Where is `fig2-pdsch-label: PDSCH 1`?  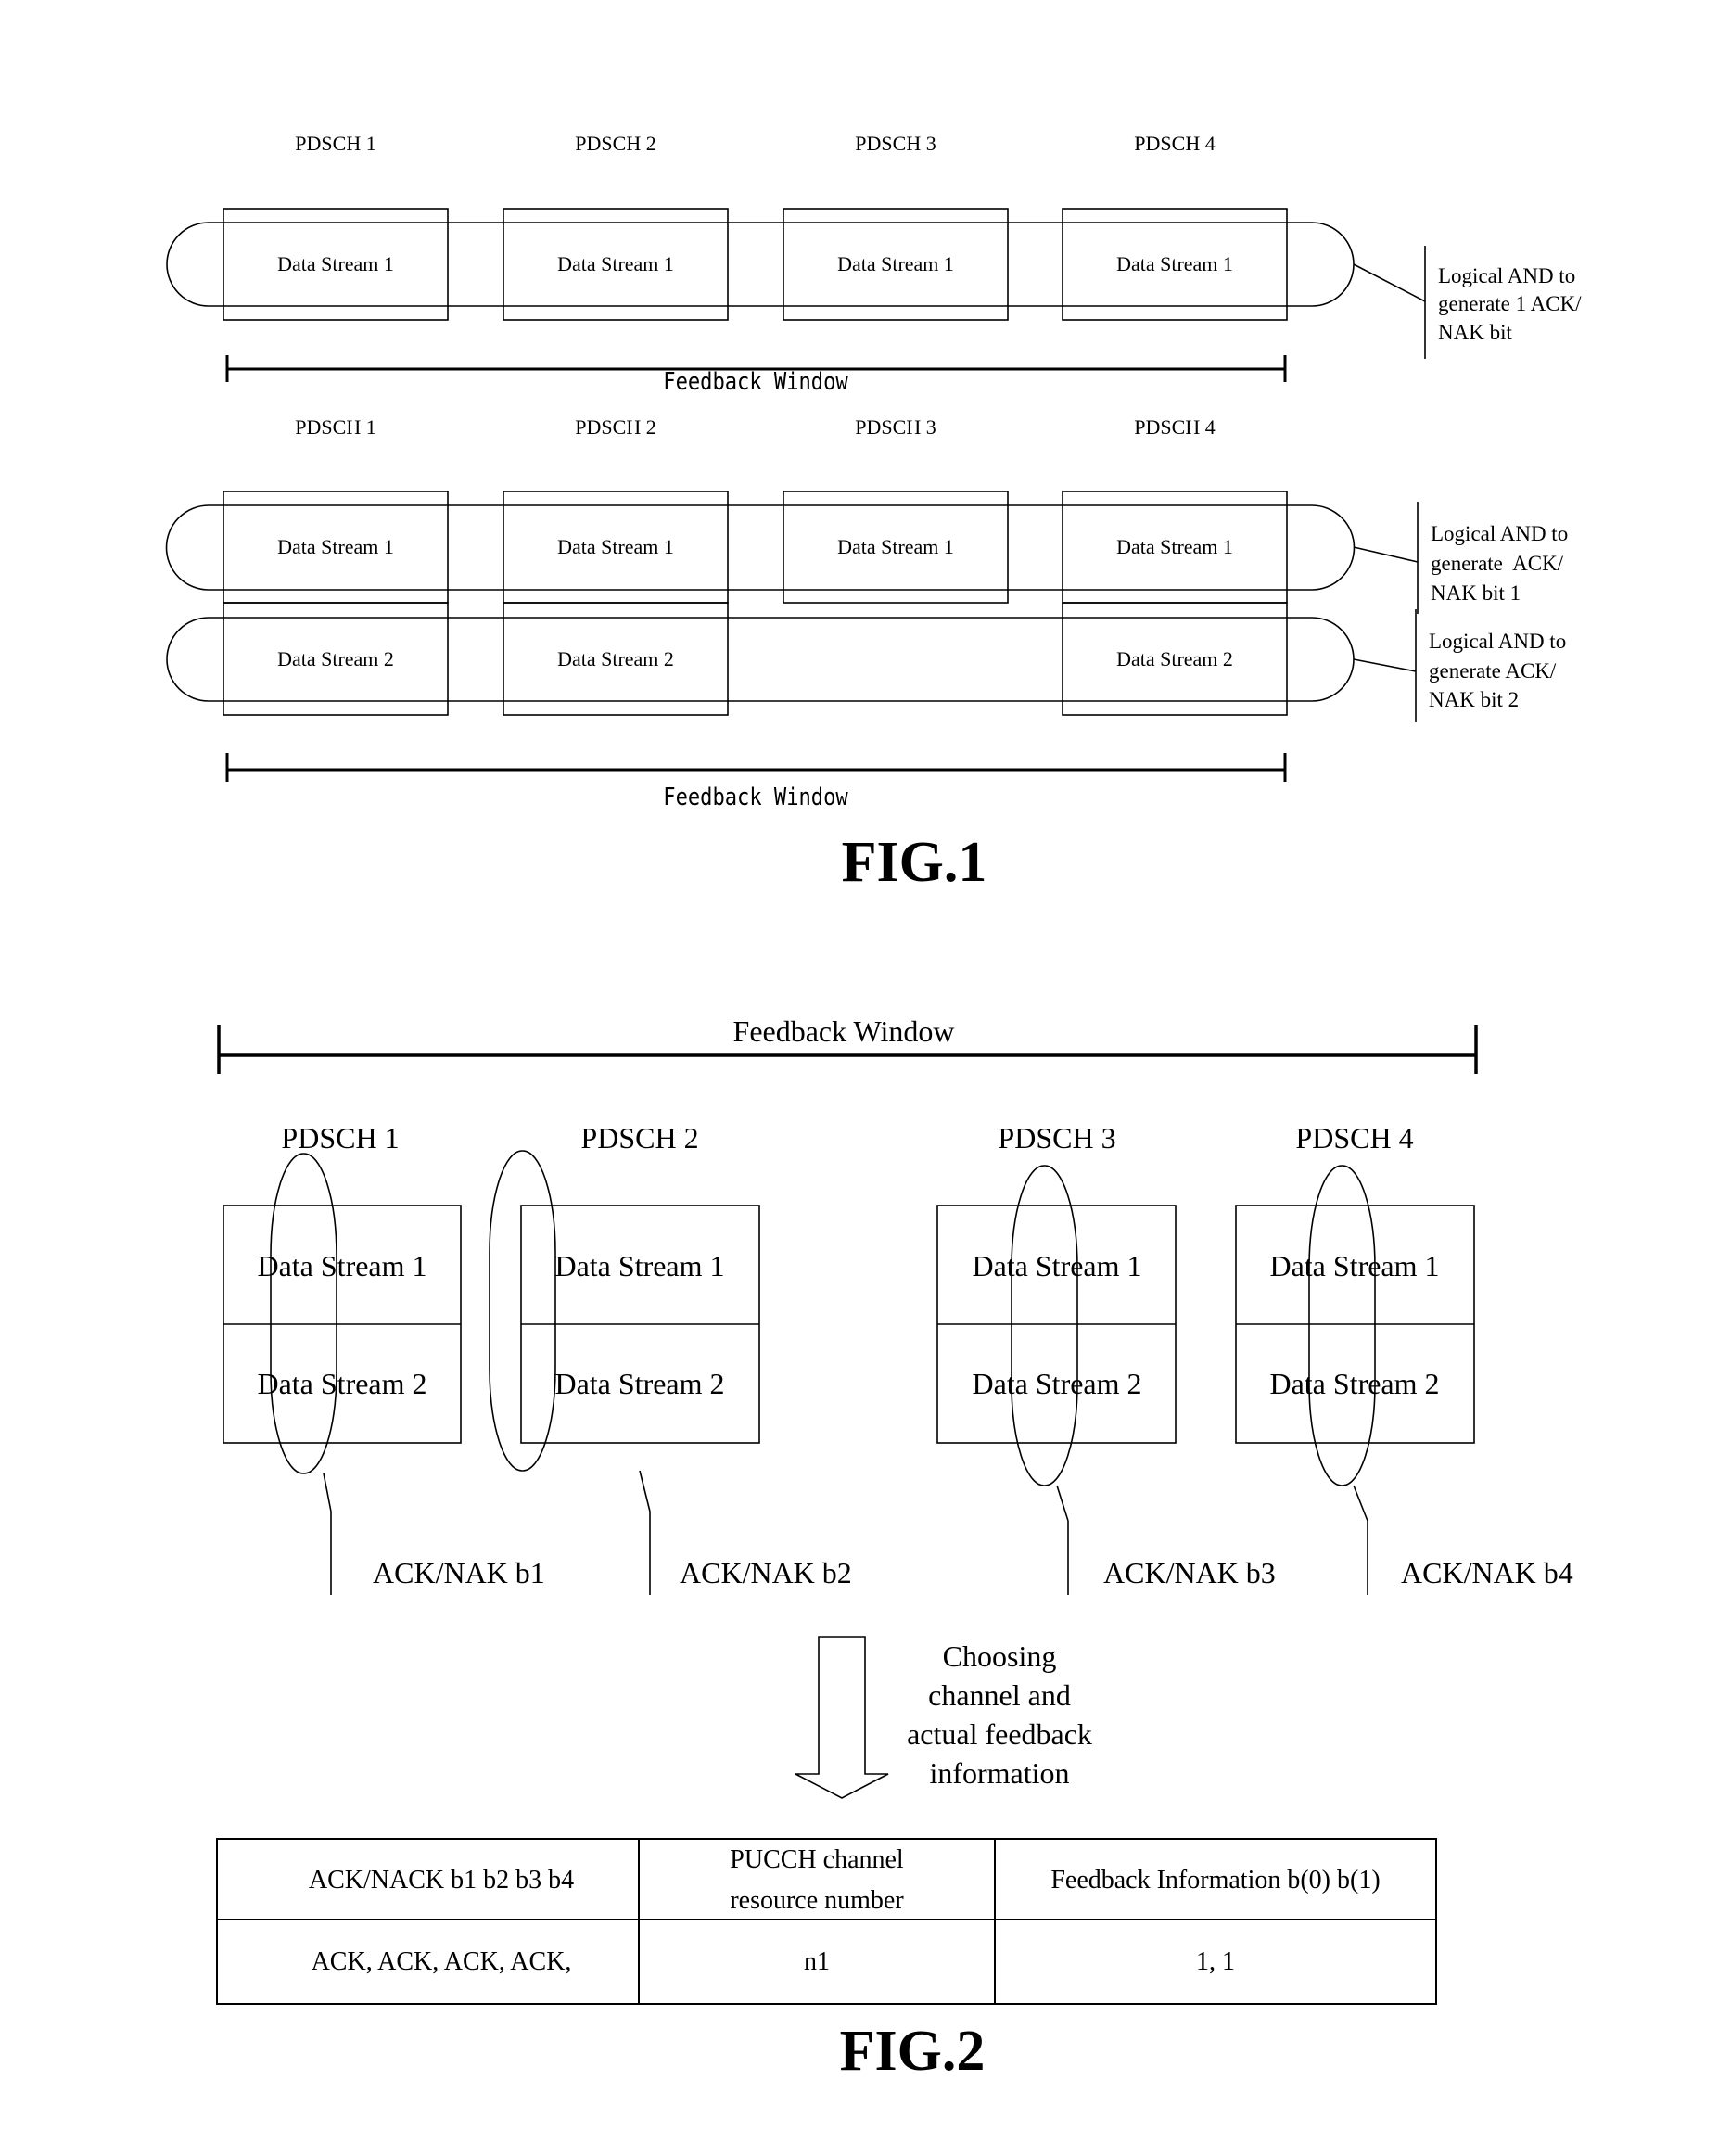 fig2-pdsch-label: PDSCH 1 is located at coordinates (340, 1138).